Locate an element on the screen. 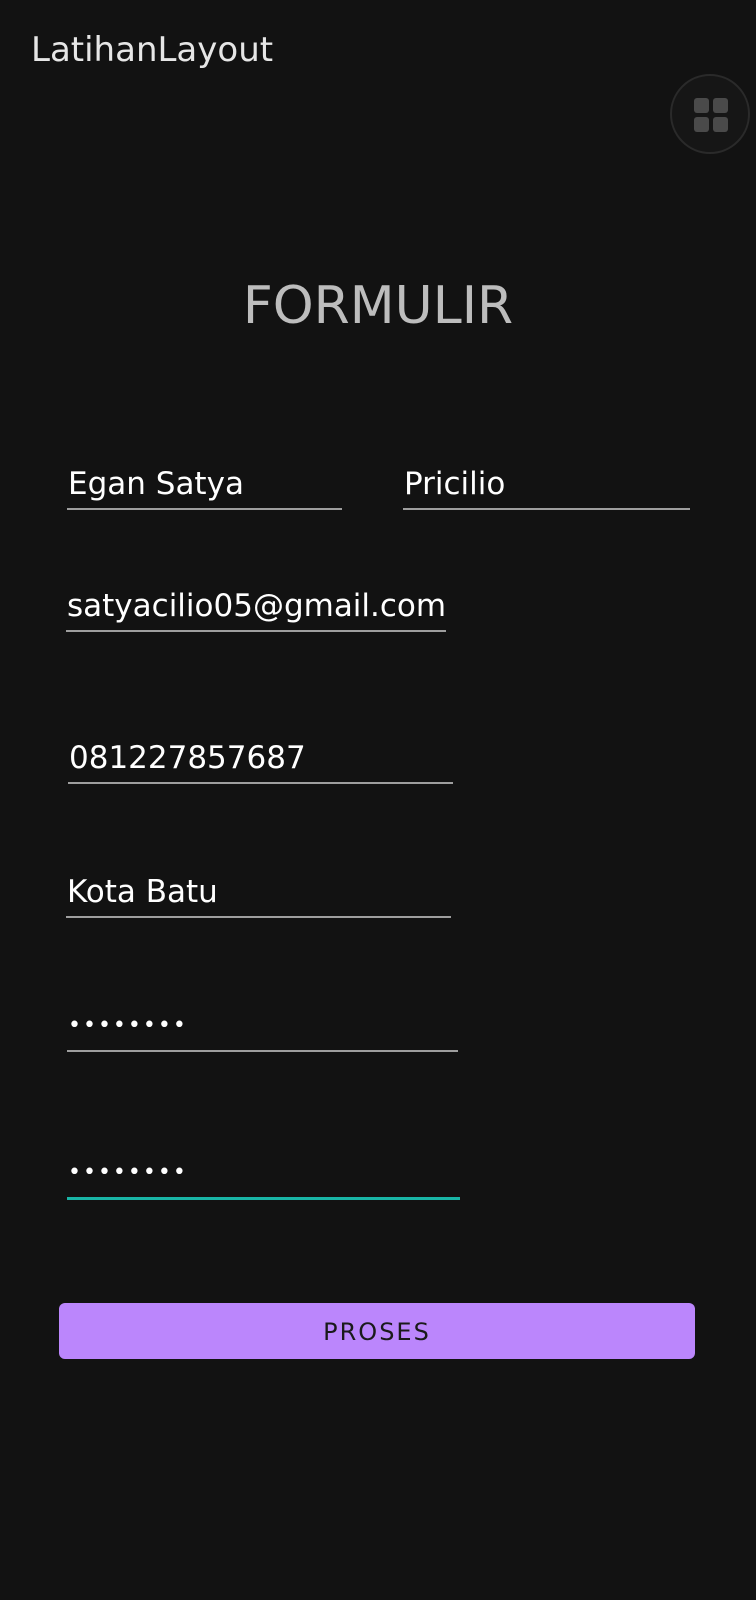 This screenshot has height=1600, width=756. email-field: satyacilio05@gmail.com is located at coordinates (256, 608).